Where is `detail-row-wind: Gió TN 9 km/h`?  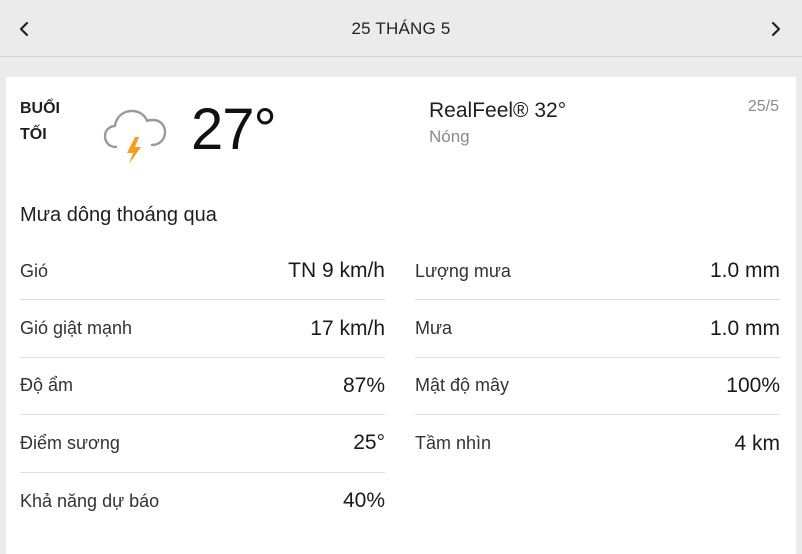 detail-row-wind: Gió TN 9 km/h is located at coordinates (202, 272).